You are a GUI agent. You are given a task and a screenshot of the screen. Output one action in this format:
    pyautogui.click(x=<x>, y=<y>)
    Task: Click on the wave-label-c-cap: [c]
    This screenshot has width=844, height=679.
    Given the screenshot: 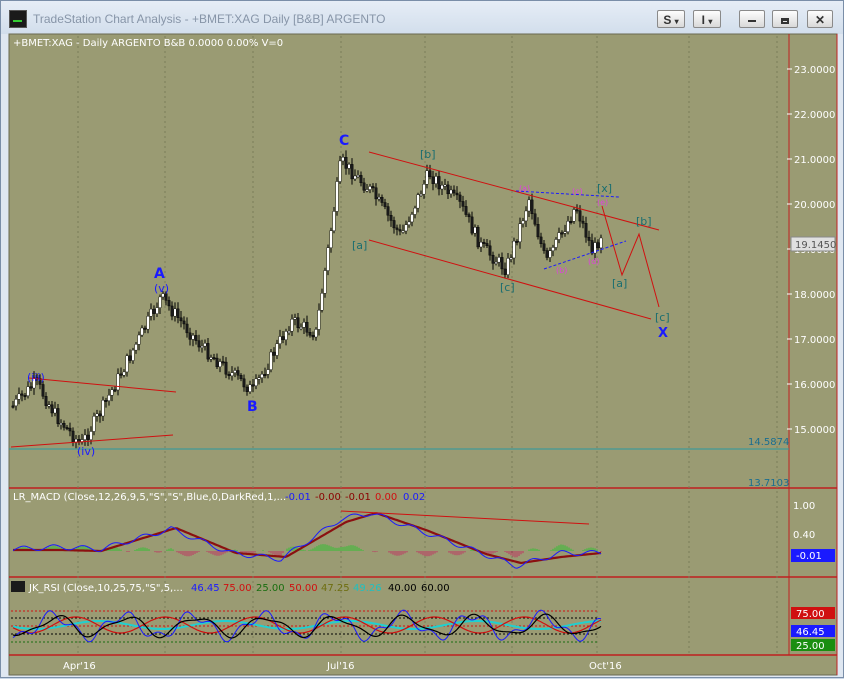 What is the action you would take?
    pyautogui.click(x=507, y=287)
    